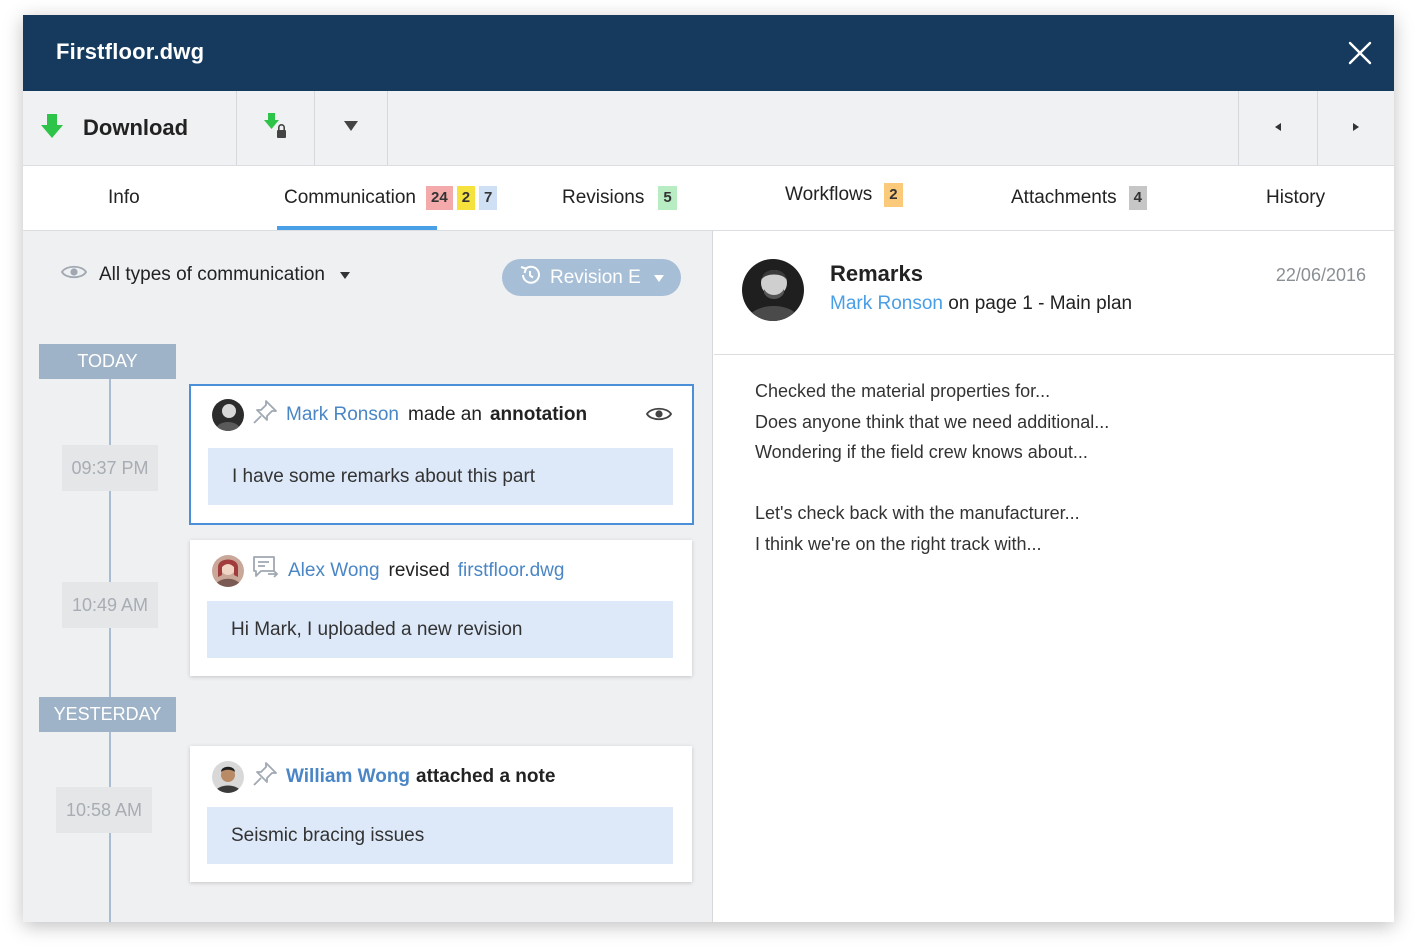  I want to click on tab-revisions: Revisions 5, so click(619, 198).